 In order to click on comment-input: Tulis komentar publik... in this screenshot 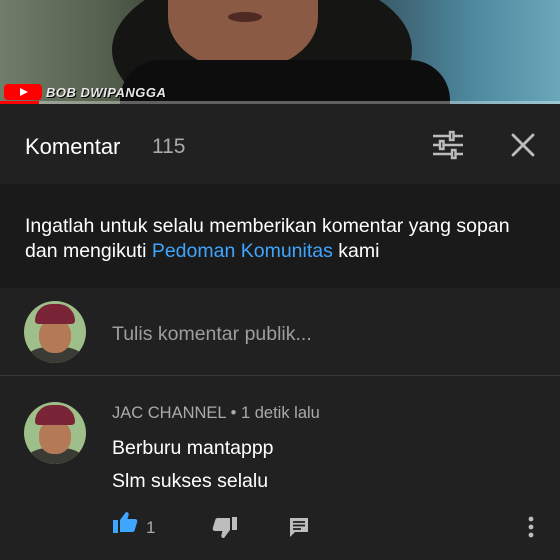, I will do `click(212, 334)`.